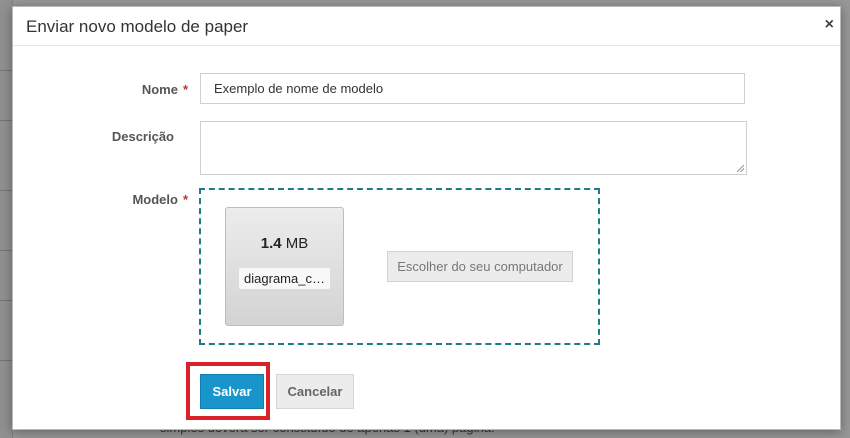 The image size is (850, 438). What do you see at coordinates (740, 168) in the screenshot?
I see `resize-handle-icon` at bounding box center [740, 168].